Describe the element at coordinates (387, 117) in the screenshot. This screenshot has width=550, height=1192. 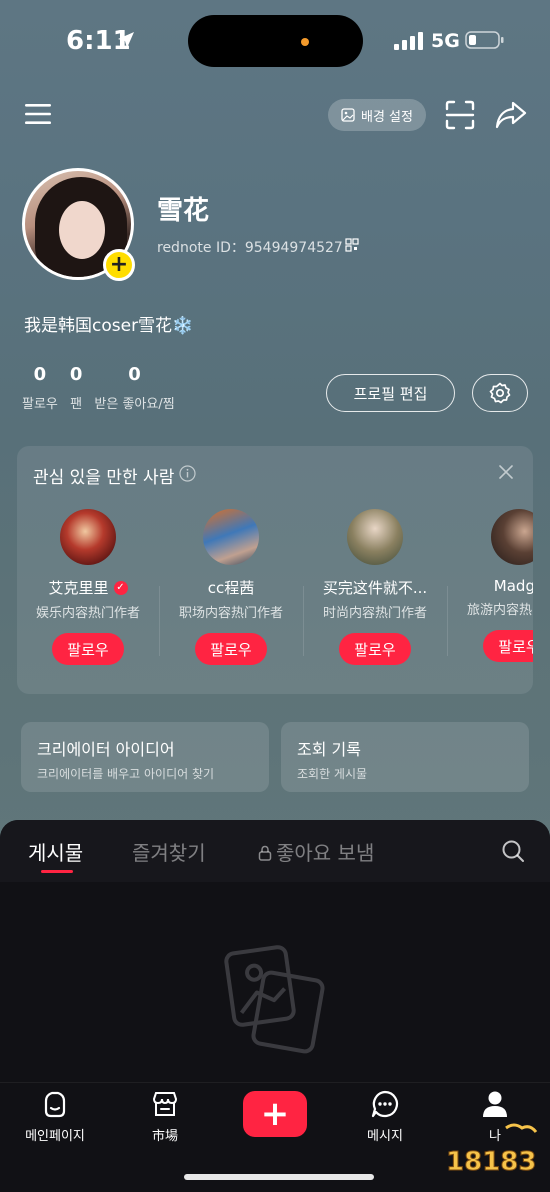
I see `background-settings-label: 배경 설정` at that location.